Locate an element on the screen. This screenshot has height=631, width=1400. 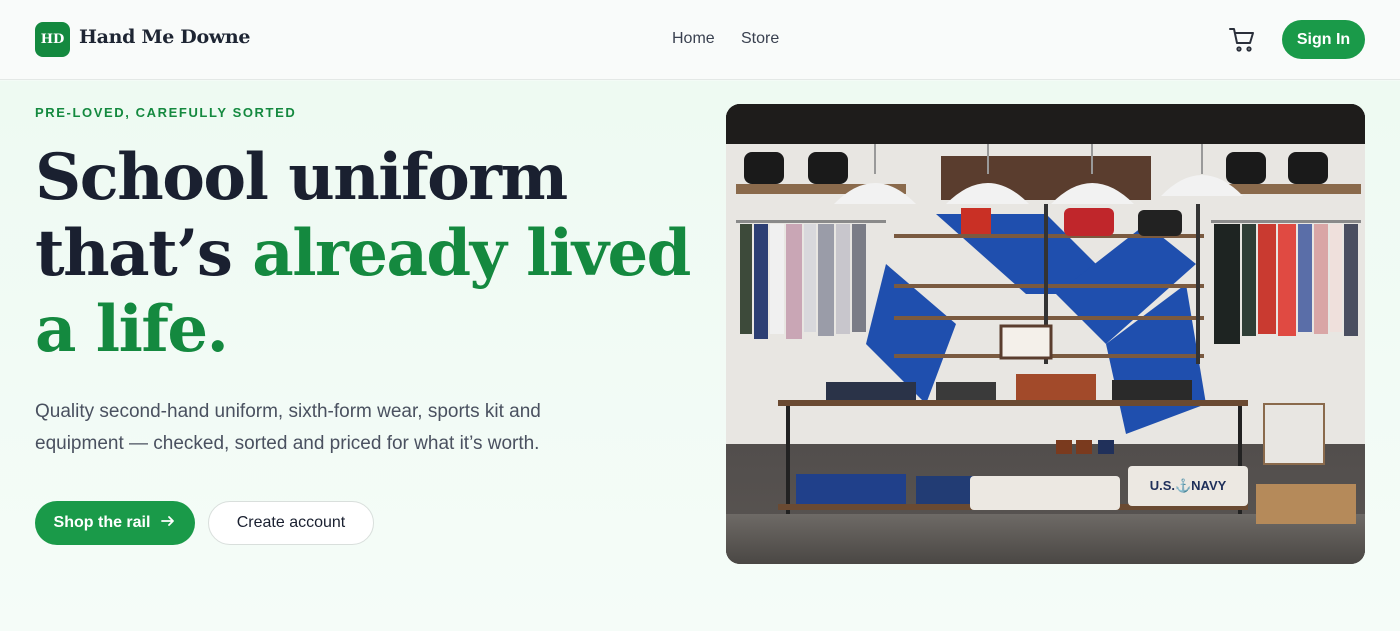
site-header: HD Hand Me Downe Home Store Sign In is located at coordinates (700, 40).